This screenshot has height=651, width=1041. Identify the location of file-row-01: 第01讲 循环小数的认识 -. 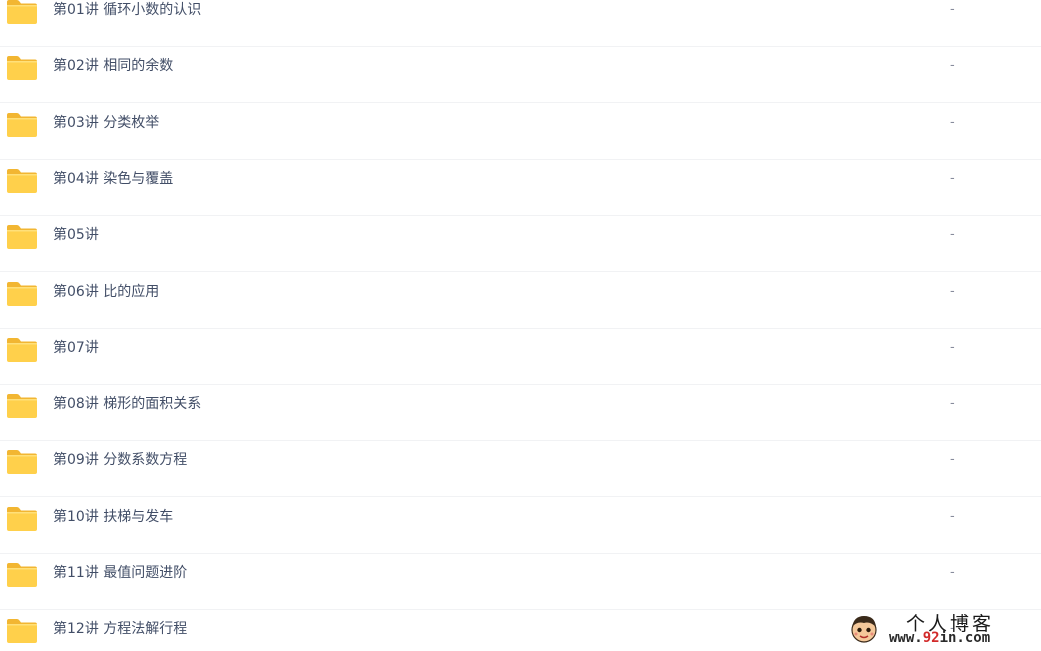
(520, 23).